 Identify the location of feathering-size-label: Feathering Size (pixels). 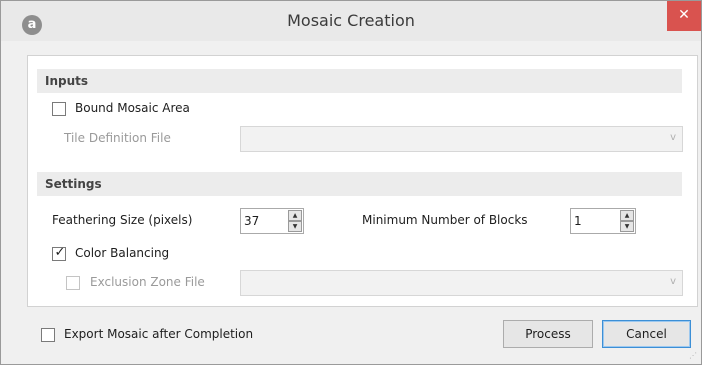
(122, 220).